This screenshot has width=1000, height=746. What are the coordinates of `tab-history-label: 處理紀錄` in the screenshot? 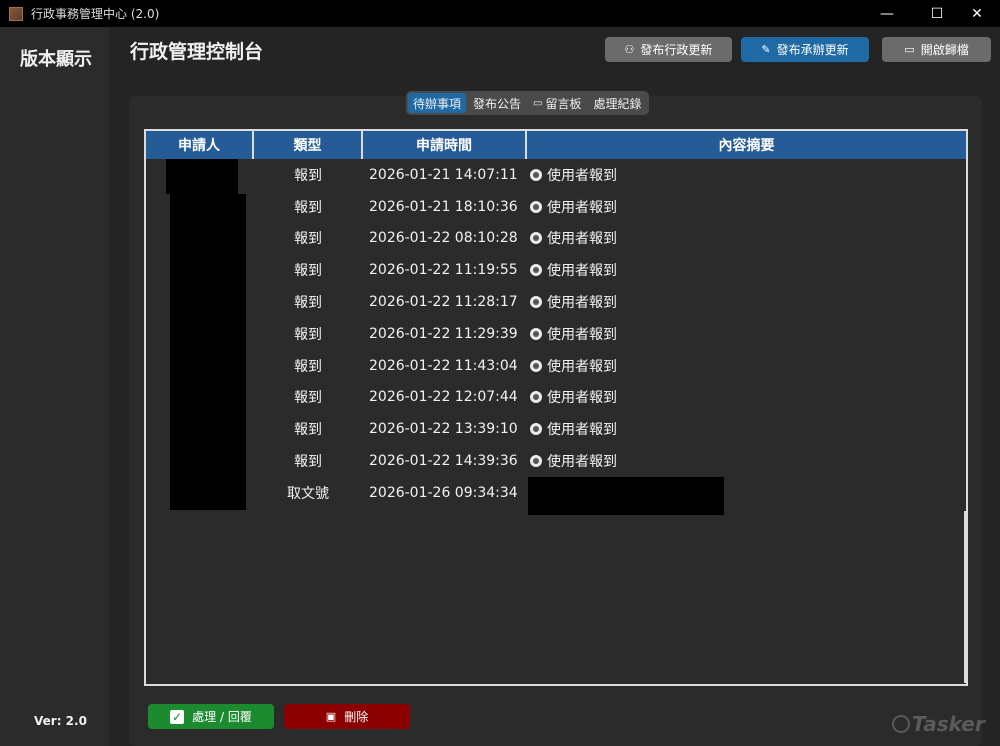 It's located at (617, 103).